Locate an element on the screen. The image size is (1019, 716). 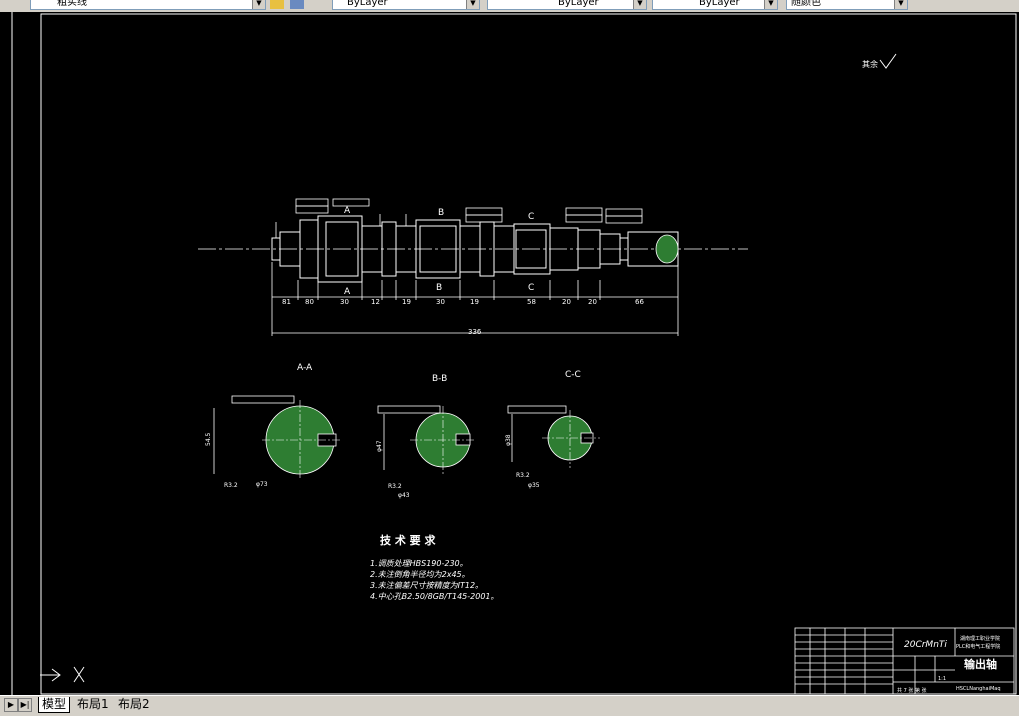
title-school2: PLC和电气工程学院 is located at coordinates (978, 646).